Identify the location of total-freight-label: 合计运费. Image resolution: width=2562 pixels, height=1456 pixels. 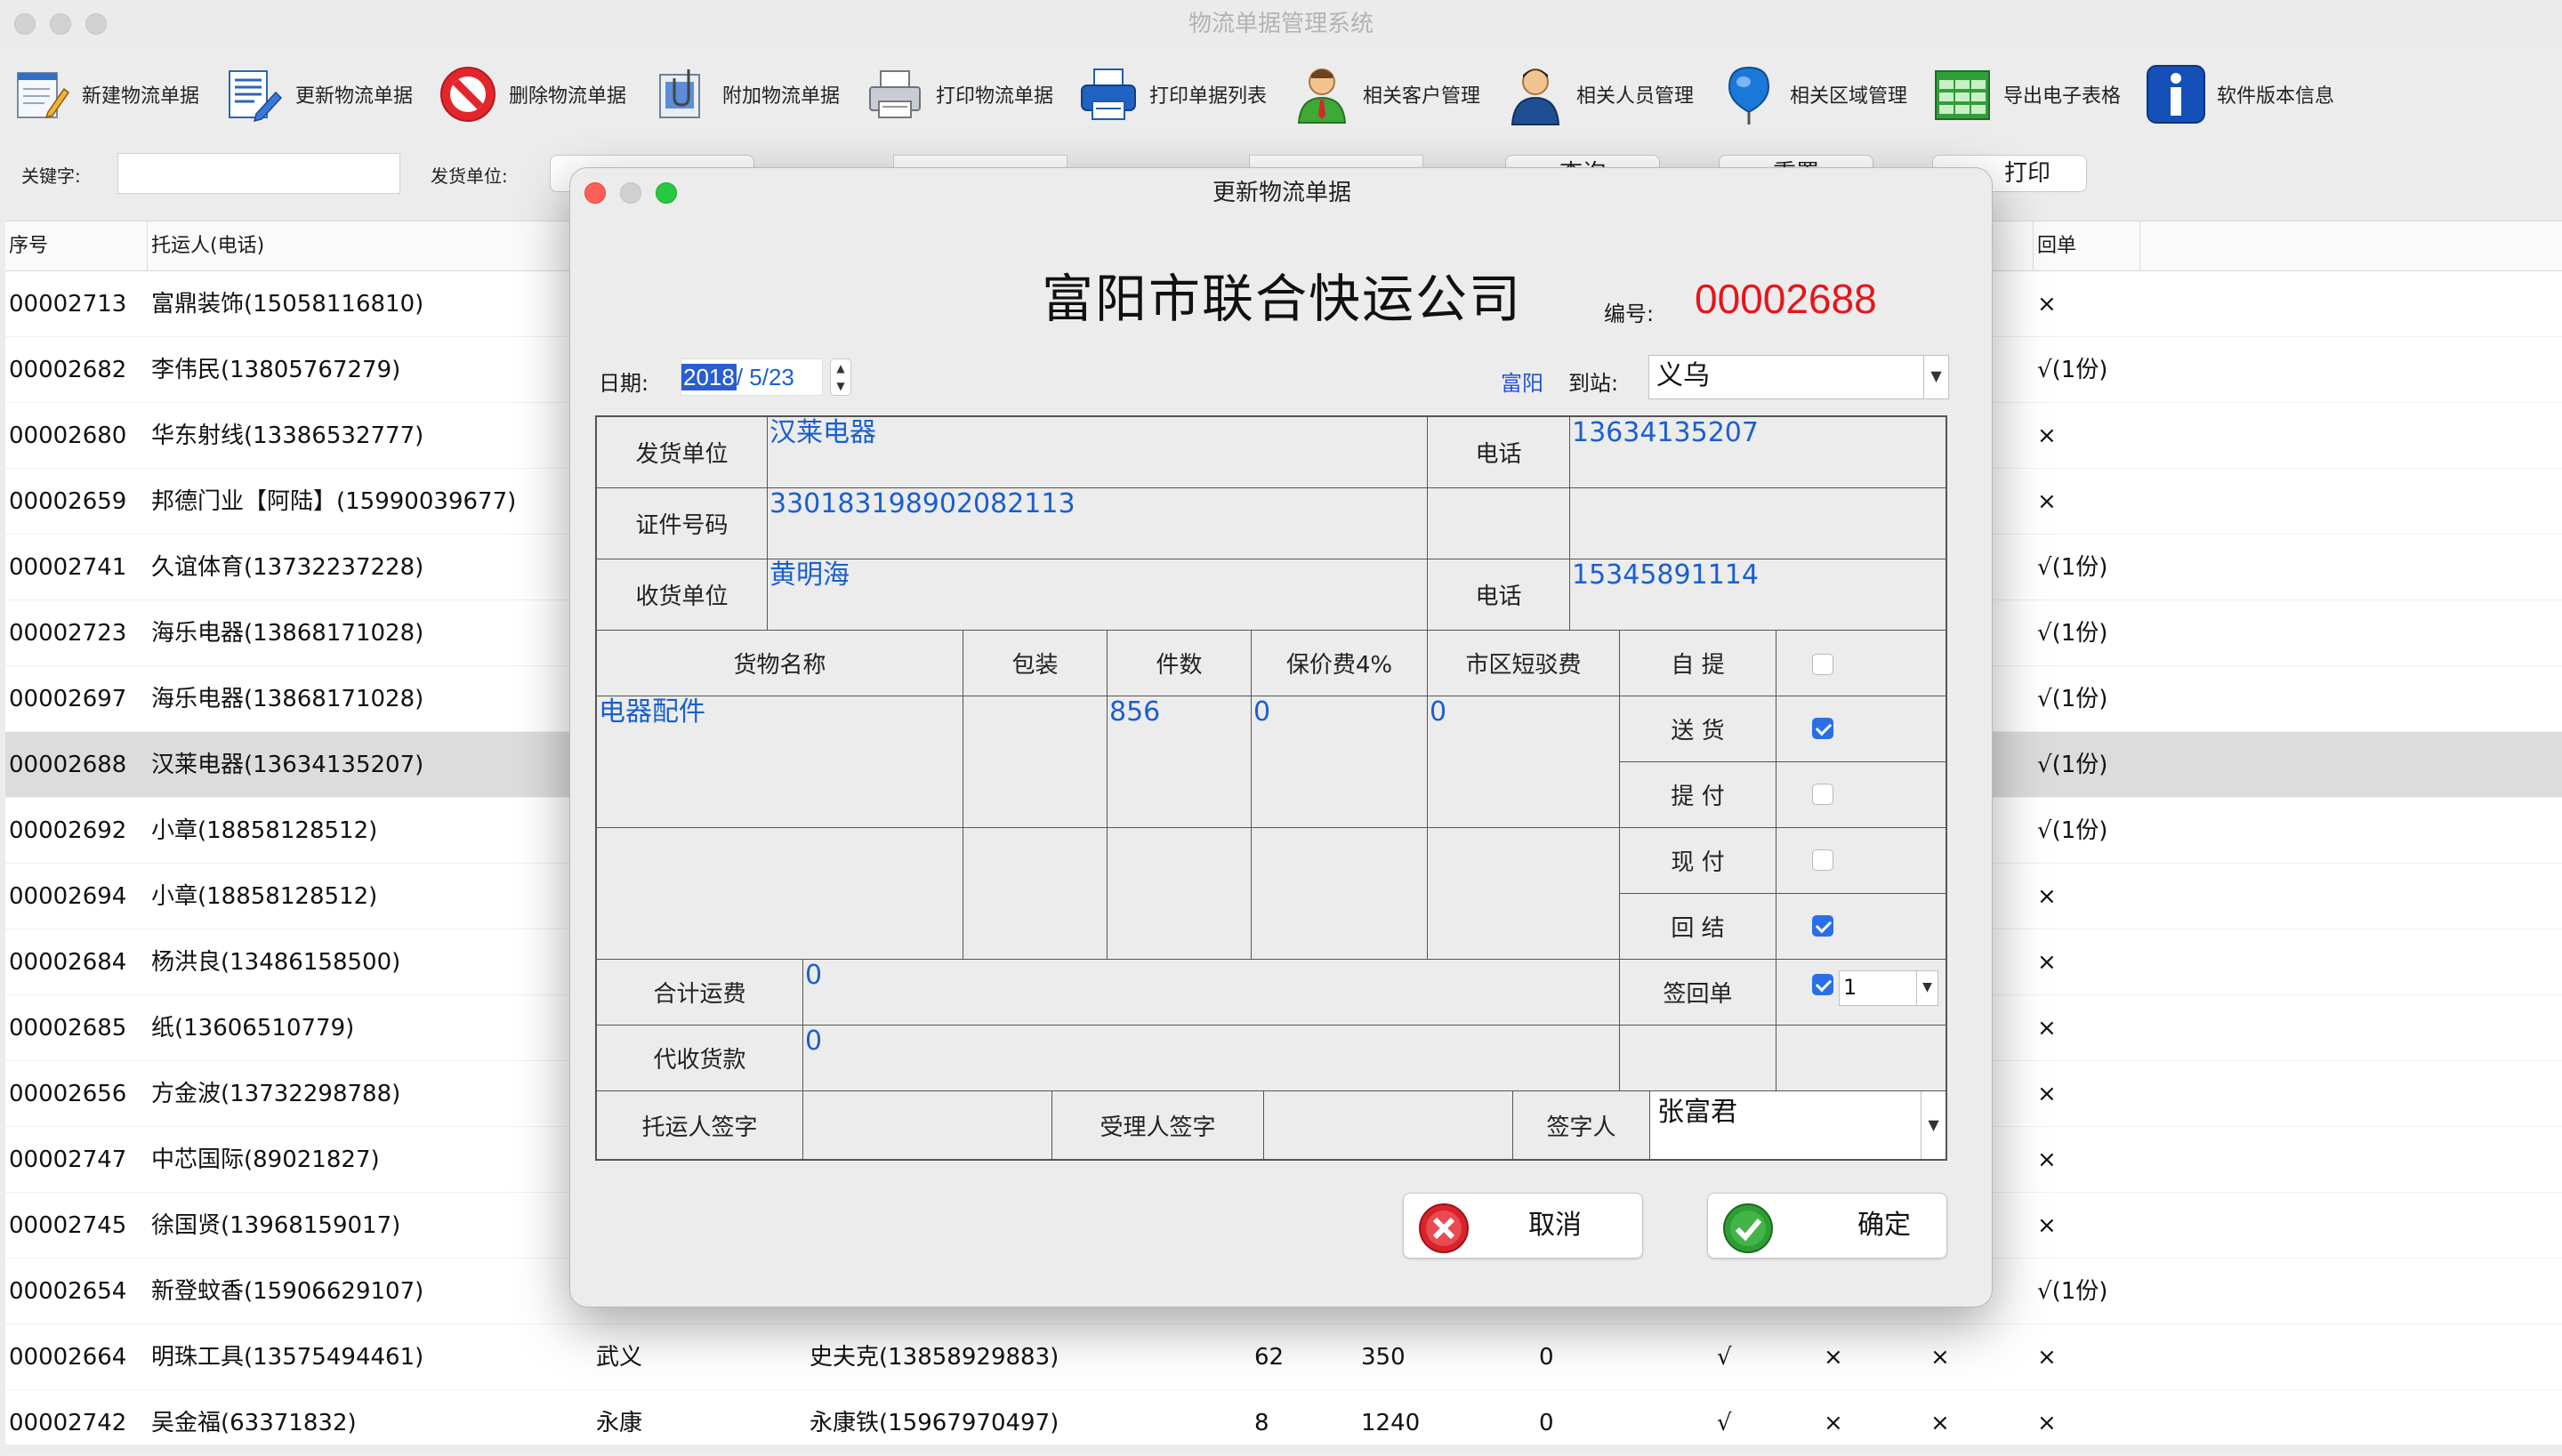
(700, 993).